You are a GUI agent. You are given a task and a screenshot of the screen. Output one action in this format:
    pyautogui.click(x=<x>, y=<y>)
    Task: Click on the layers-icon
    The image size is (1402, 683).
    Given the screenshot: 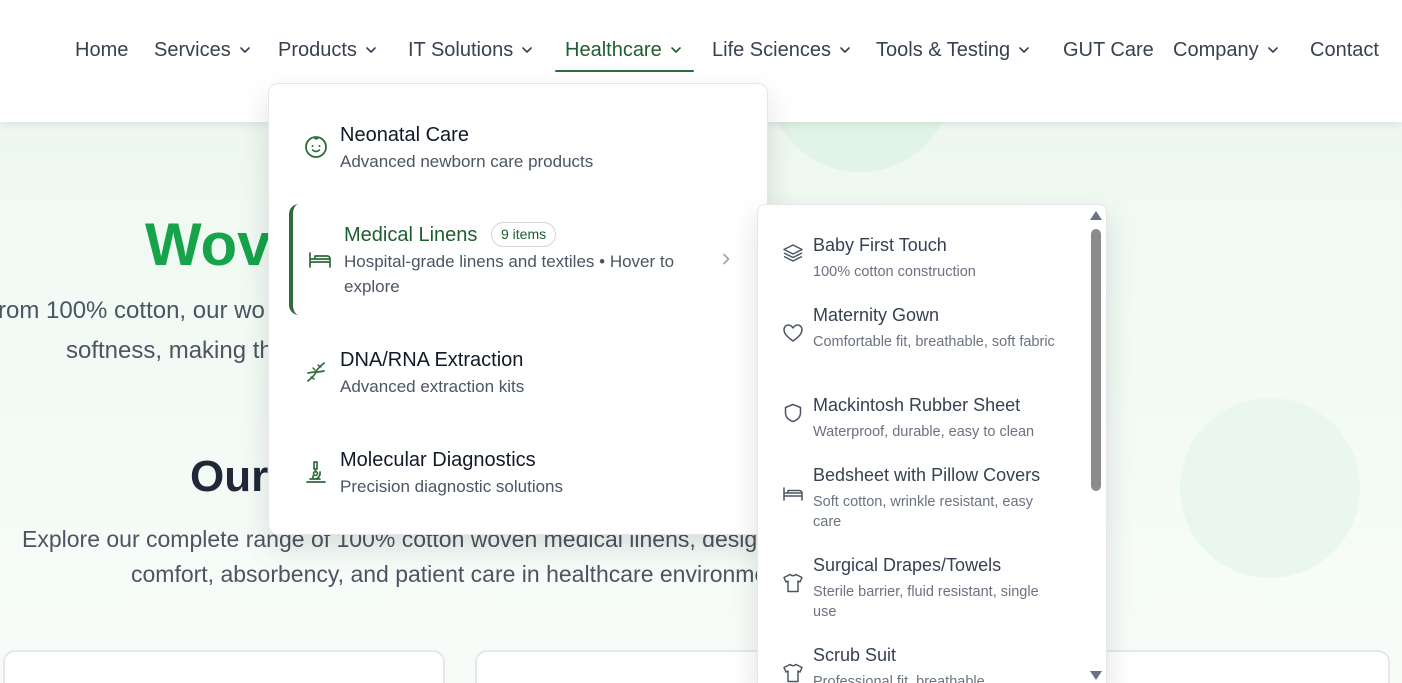 What is the action you would take?
    pyautogui.click(x=793, y=253)
    